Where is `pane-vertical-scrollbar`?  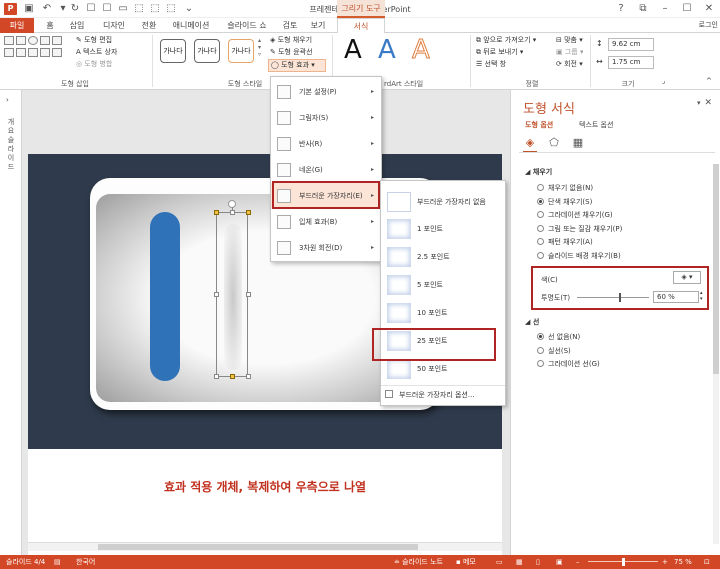 pane-vertical-scrollbar is located at coordinates (716, 354).